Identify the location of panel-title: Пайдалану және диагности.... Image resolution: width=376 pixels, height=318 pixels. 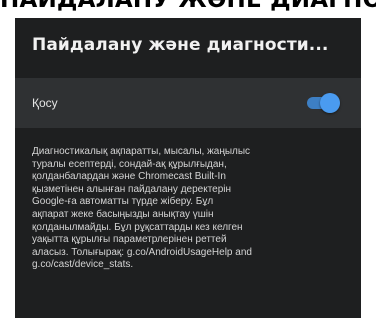
(180, 45).